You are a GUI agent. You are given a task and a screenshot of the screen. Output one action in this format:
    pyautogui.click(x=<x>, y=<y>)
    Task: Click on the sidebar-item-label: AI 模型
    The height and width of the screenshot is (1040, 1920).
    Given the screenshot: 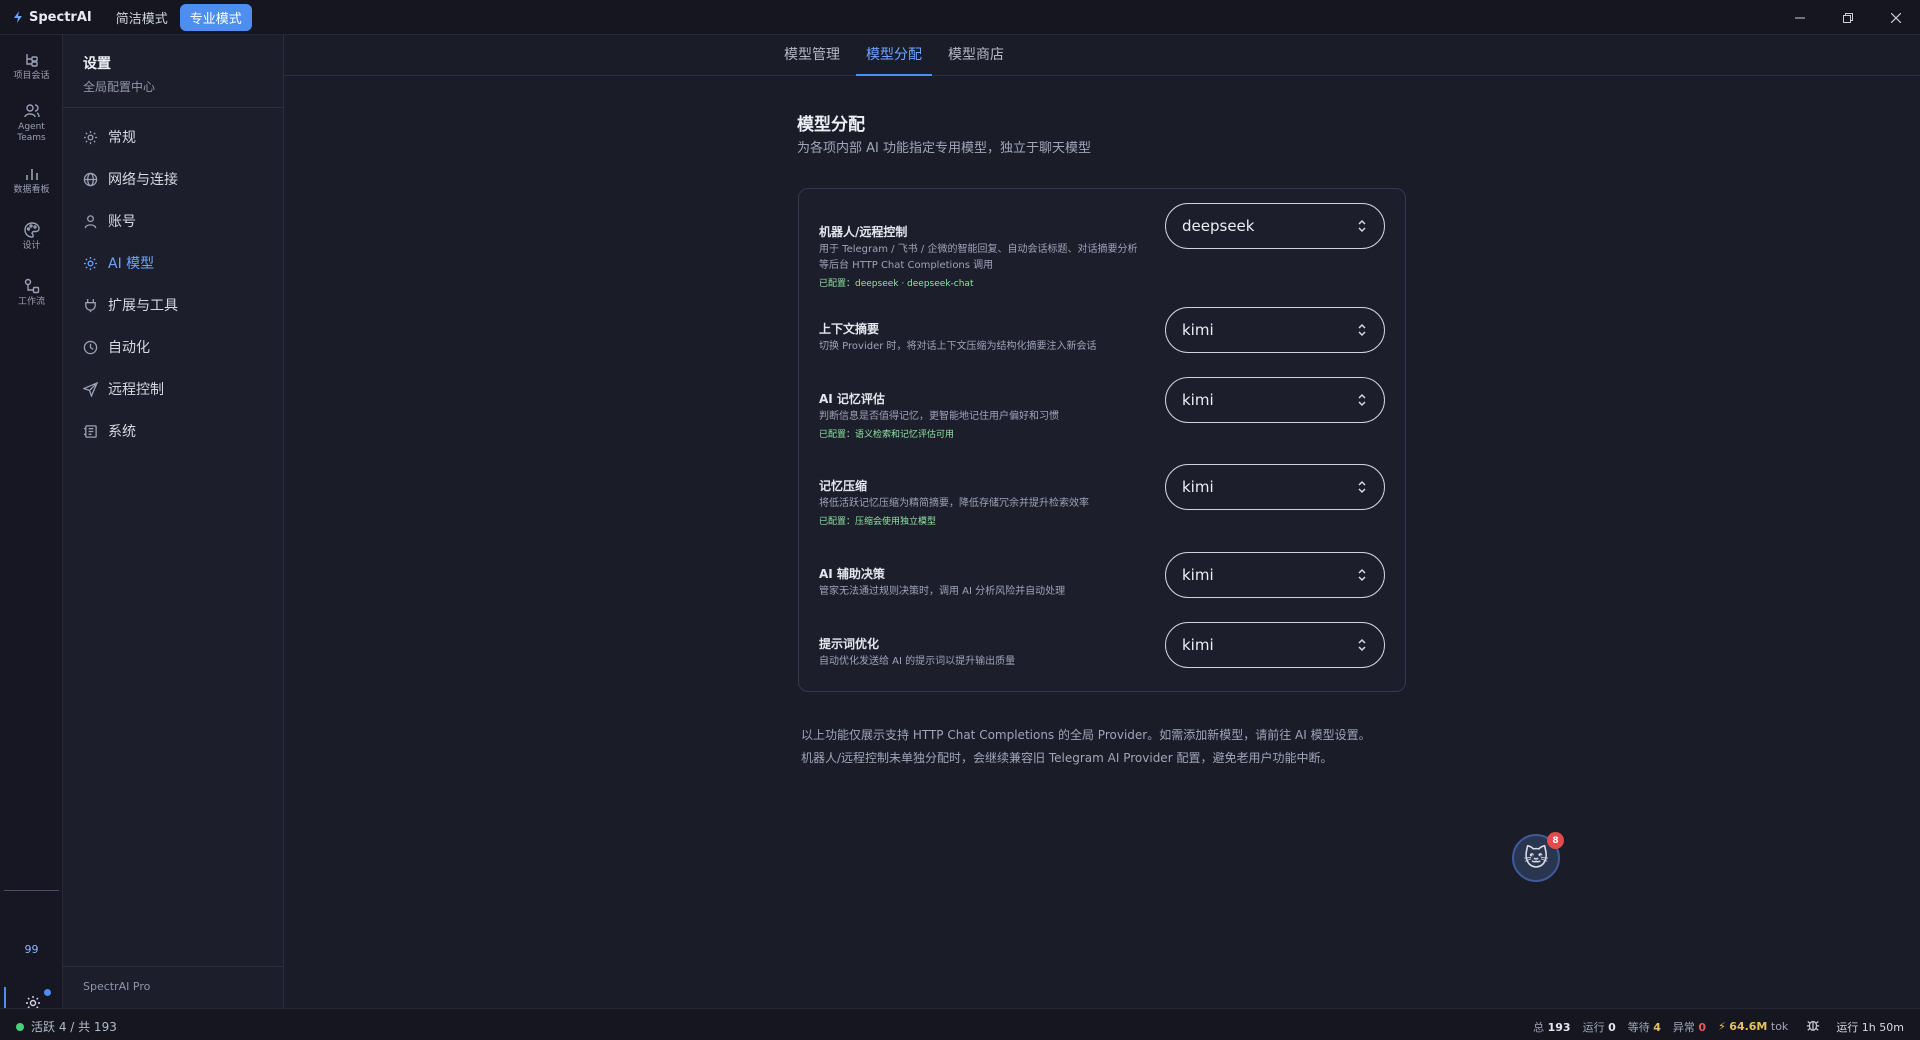 What is the action you would take?
    pyautogui.click(x=131, y=264)
    